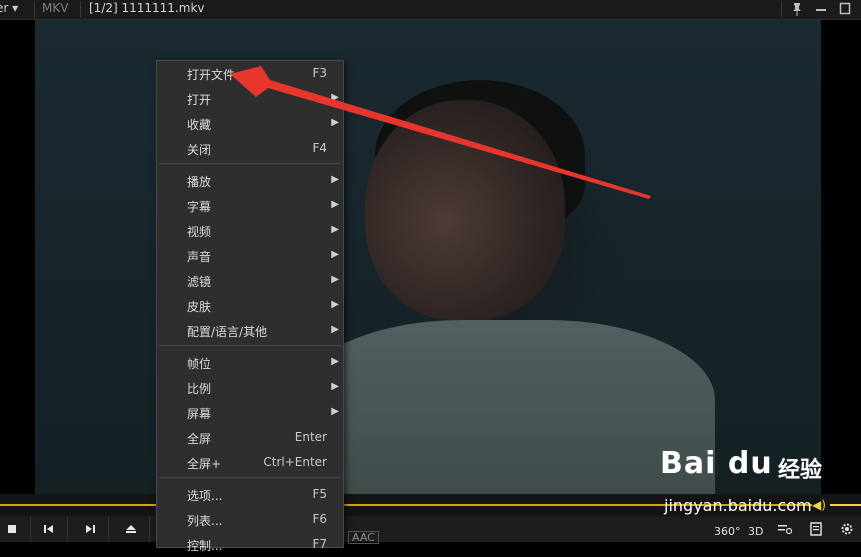 The height and width of the screenshot is (557, 861). Describe the element at coordinates (199, 414) in the screenshot. I see `menu-item-label: 屏幕` at that location.